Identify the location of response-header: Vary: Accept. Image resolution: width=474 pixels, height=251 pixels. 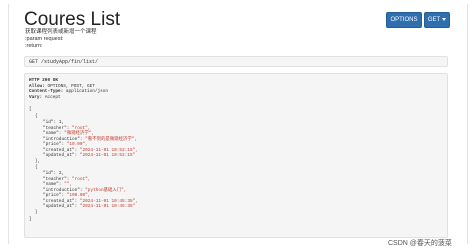
(45, 97).